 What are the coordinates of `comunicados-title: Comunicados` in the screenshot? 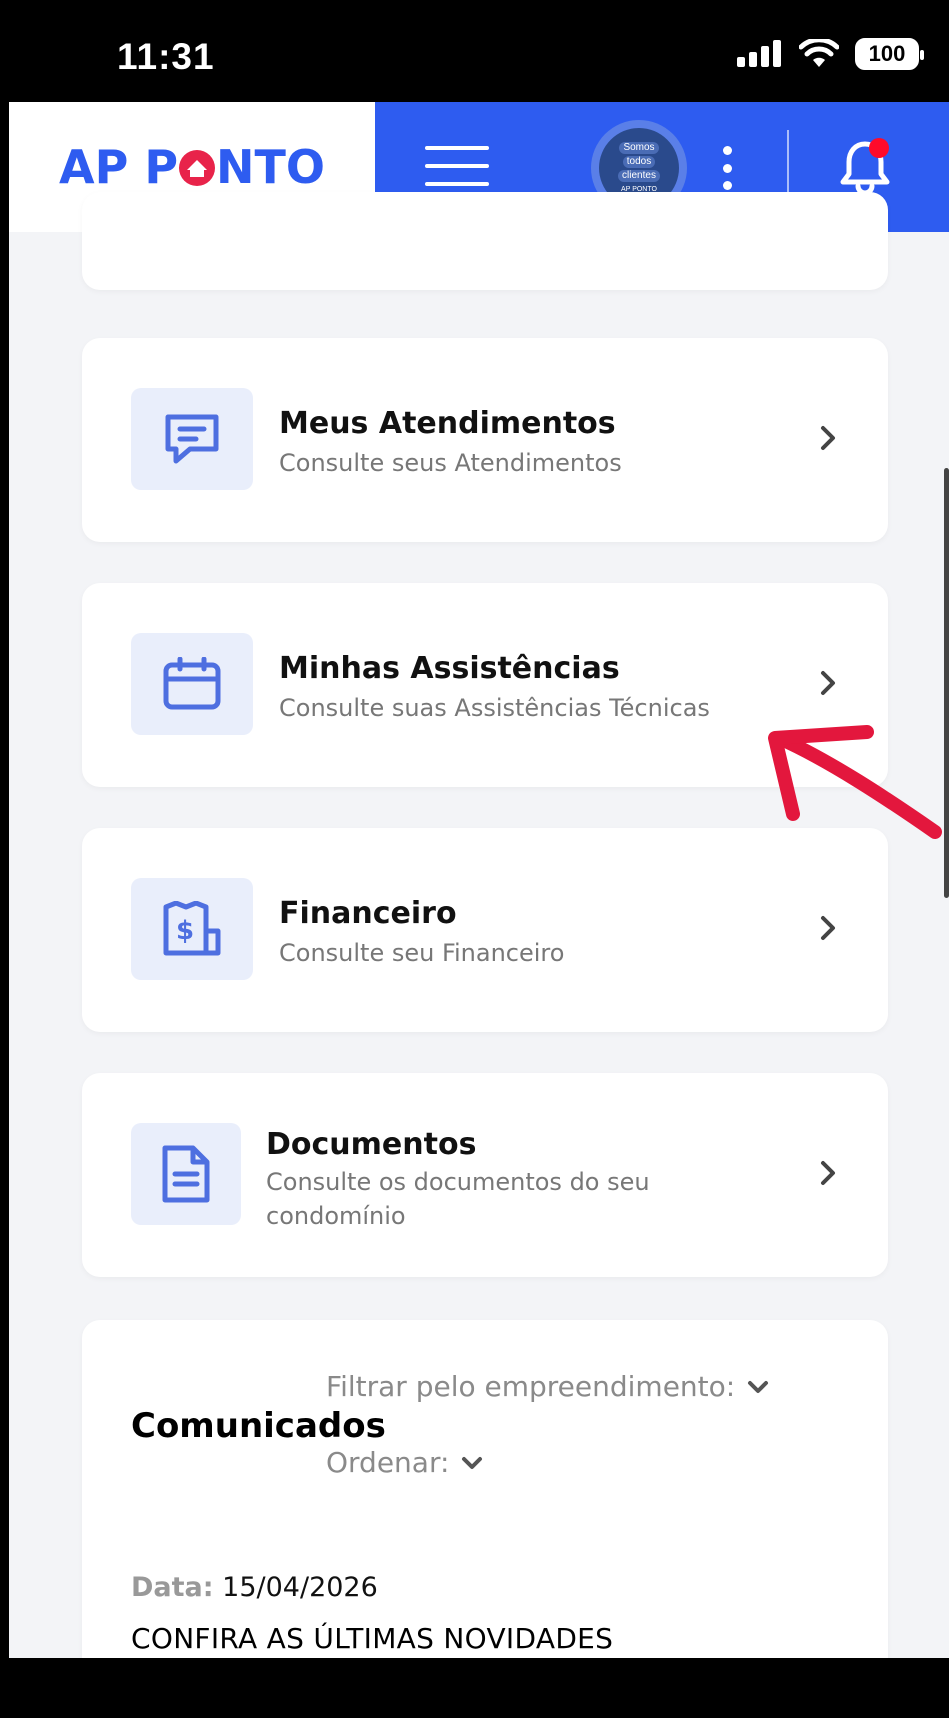 It's located at (258, 1426).